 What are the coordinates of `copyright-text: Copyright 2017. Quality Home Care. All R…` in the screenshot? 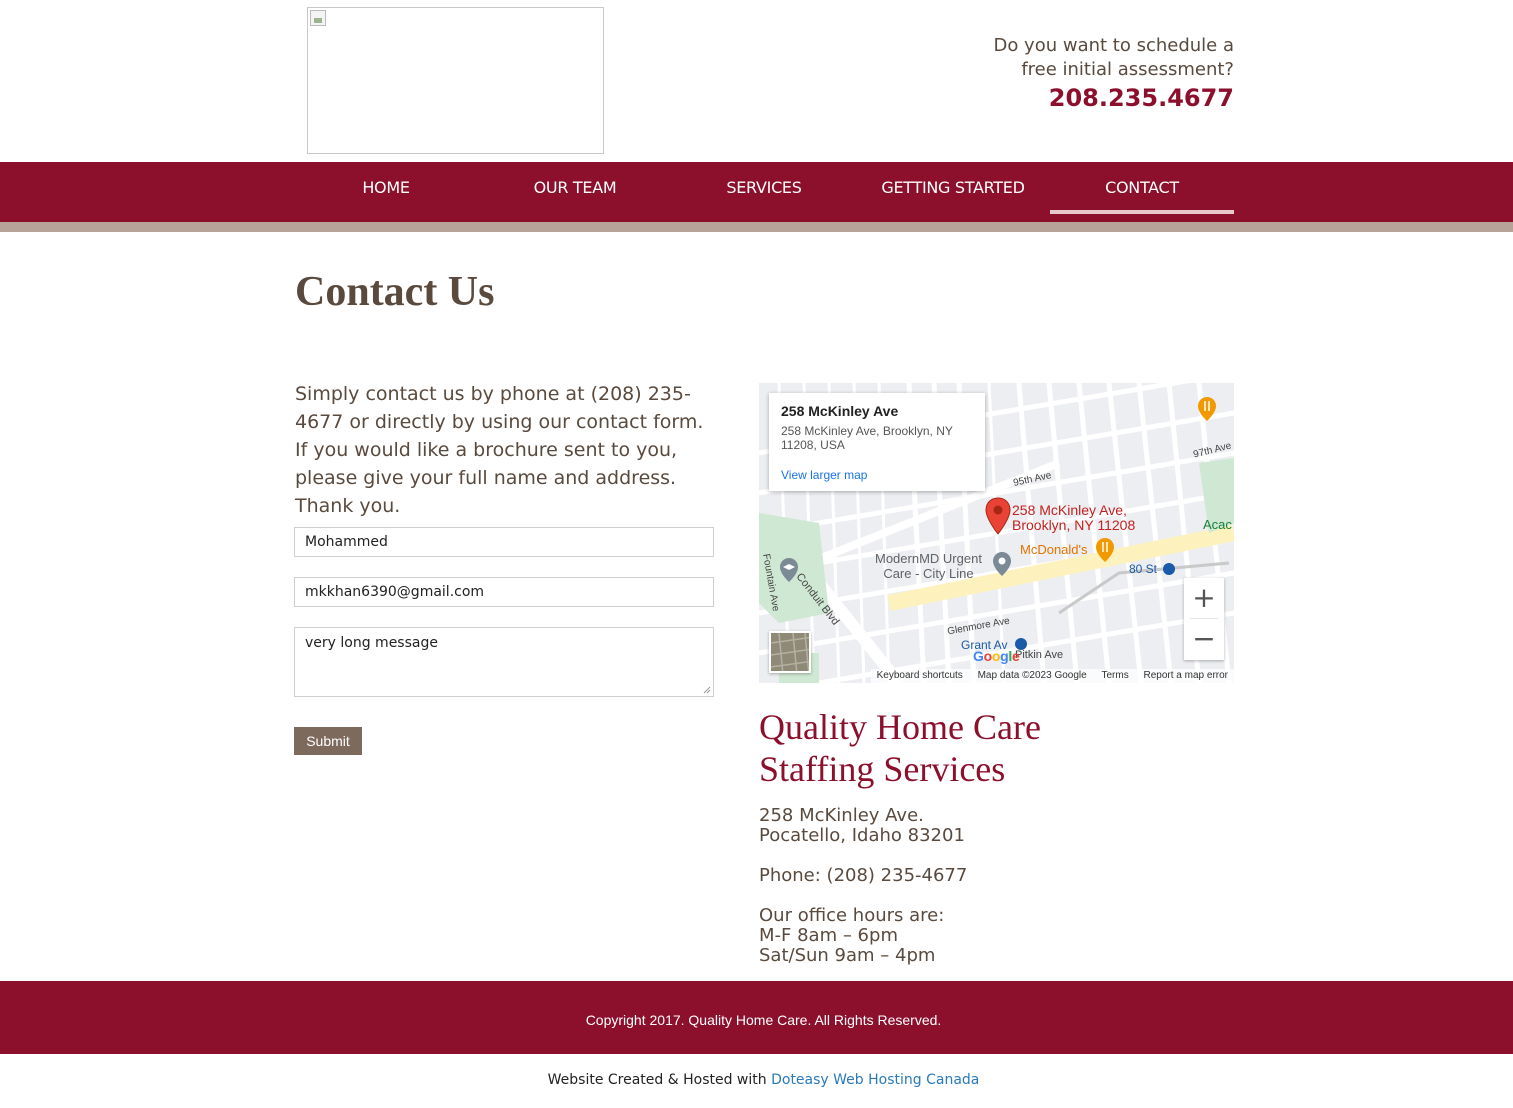 It's located at (763, 1020).